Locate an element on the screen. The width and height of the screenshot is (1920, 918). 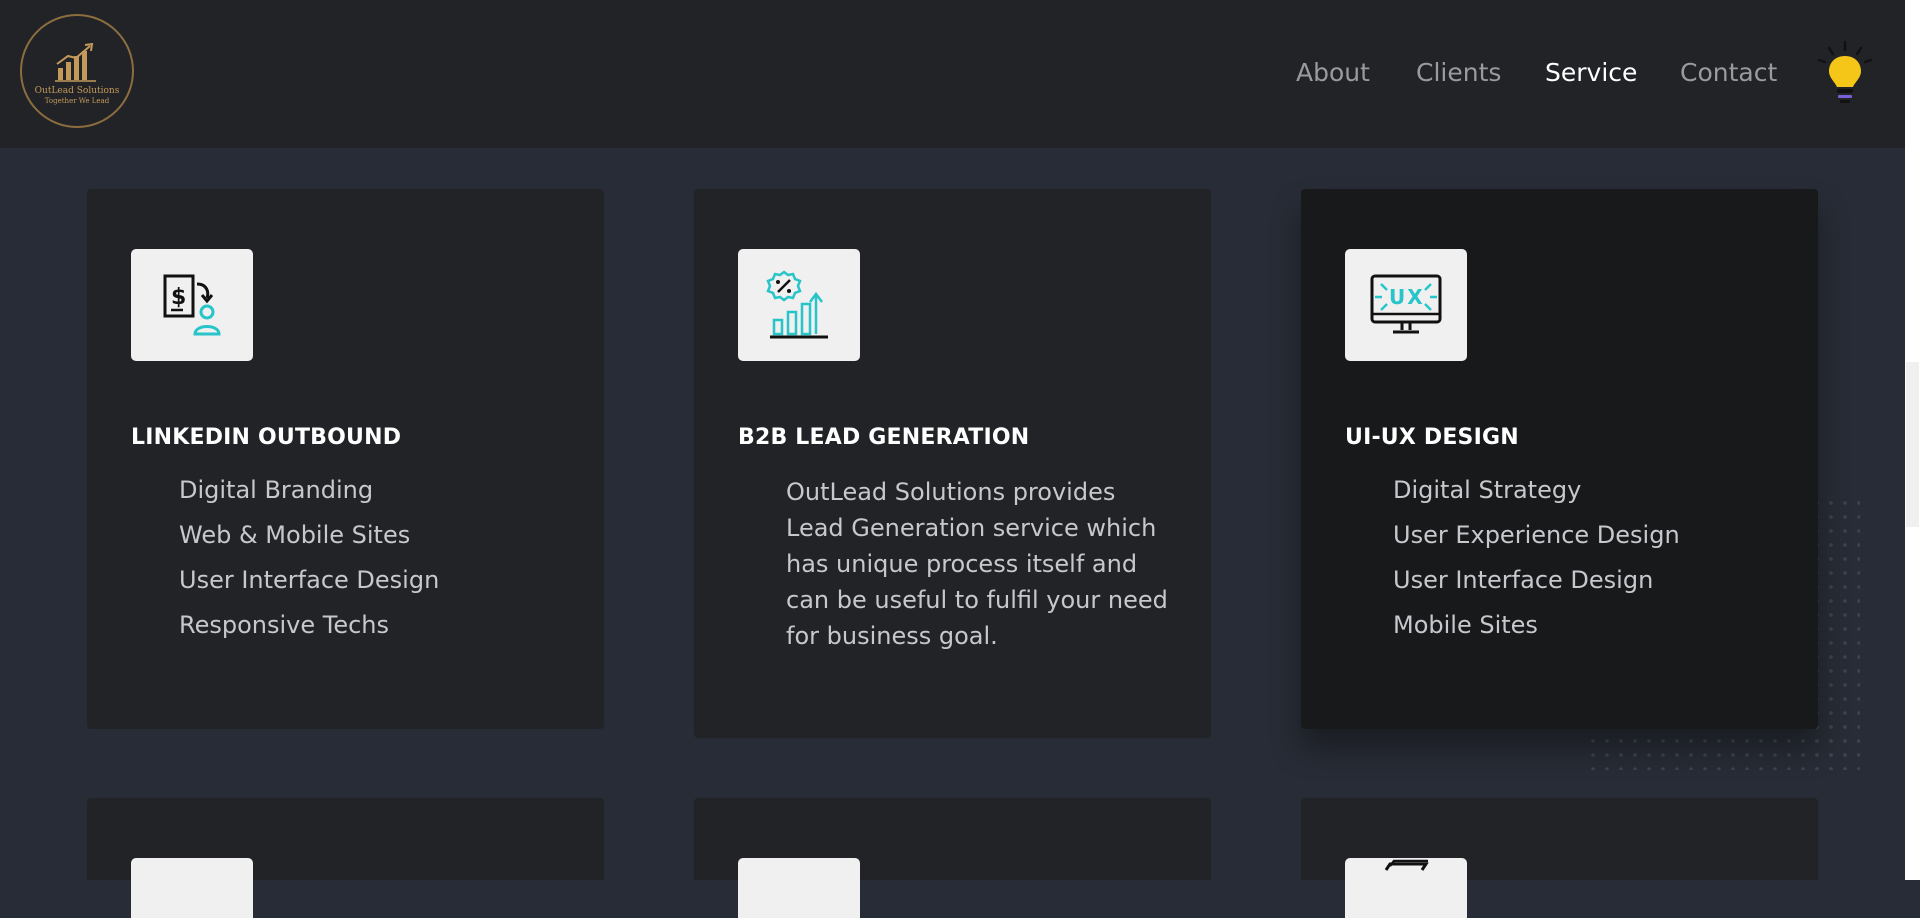
list-item: Digital Branding is located at coordinates (276, 490).